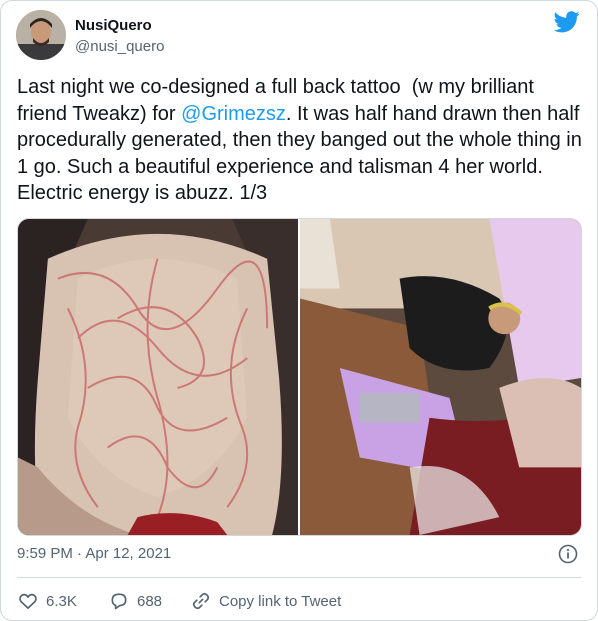 This screenshot has width=598, height=621. I want to click on mention-link: @Grimezsz, so click(233, 114).